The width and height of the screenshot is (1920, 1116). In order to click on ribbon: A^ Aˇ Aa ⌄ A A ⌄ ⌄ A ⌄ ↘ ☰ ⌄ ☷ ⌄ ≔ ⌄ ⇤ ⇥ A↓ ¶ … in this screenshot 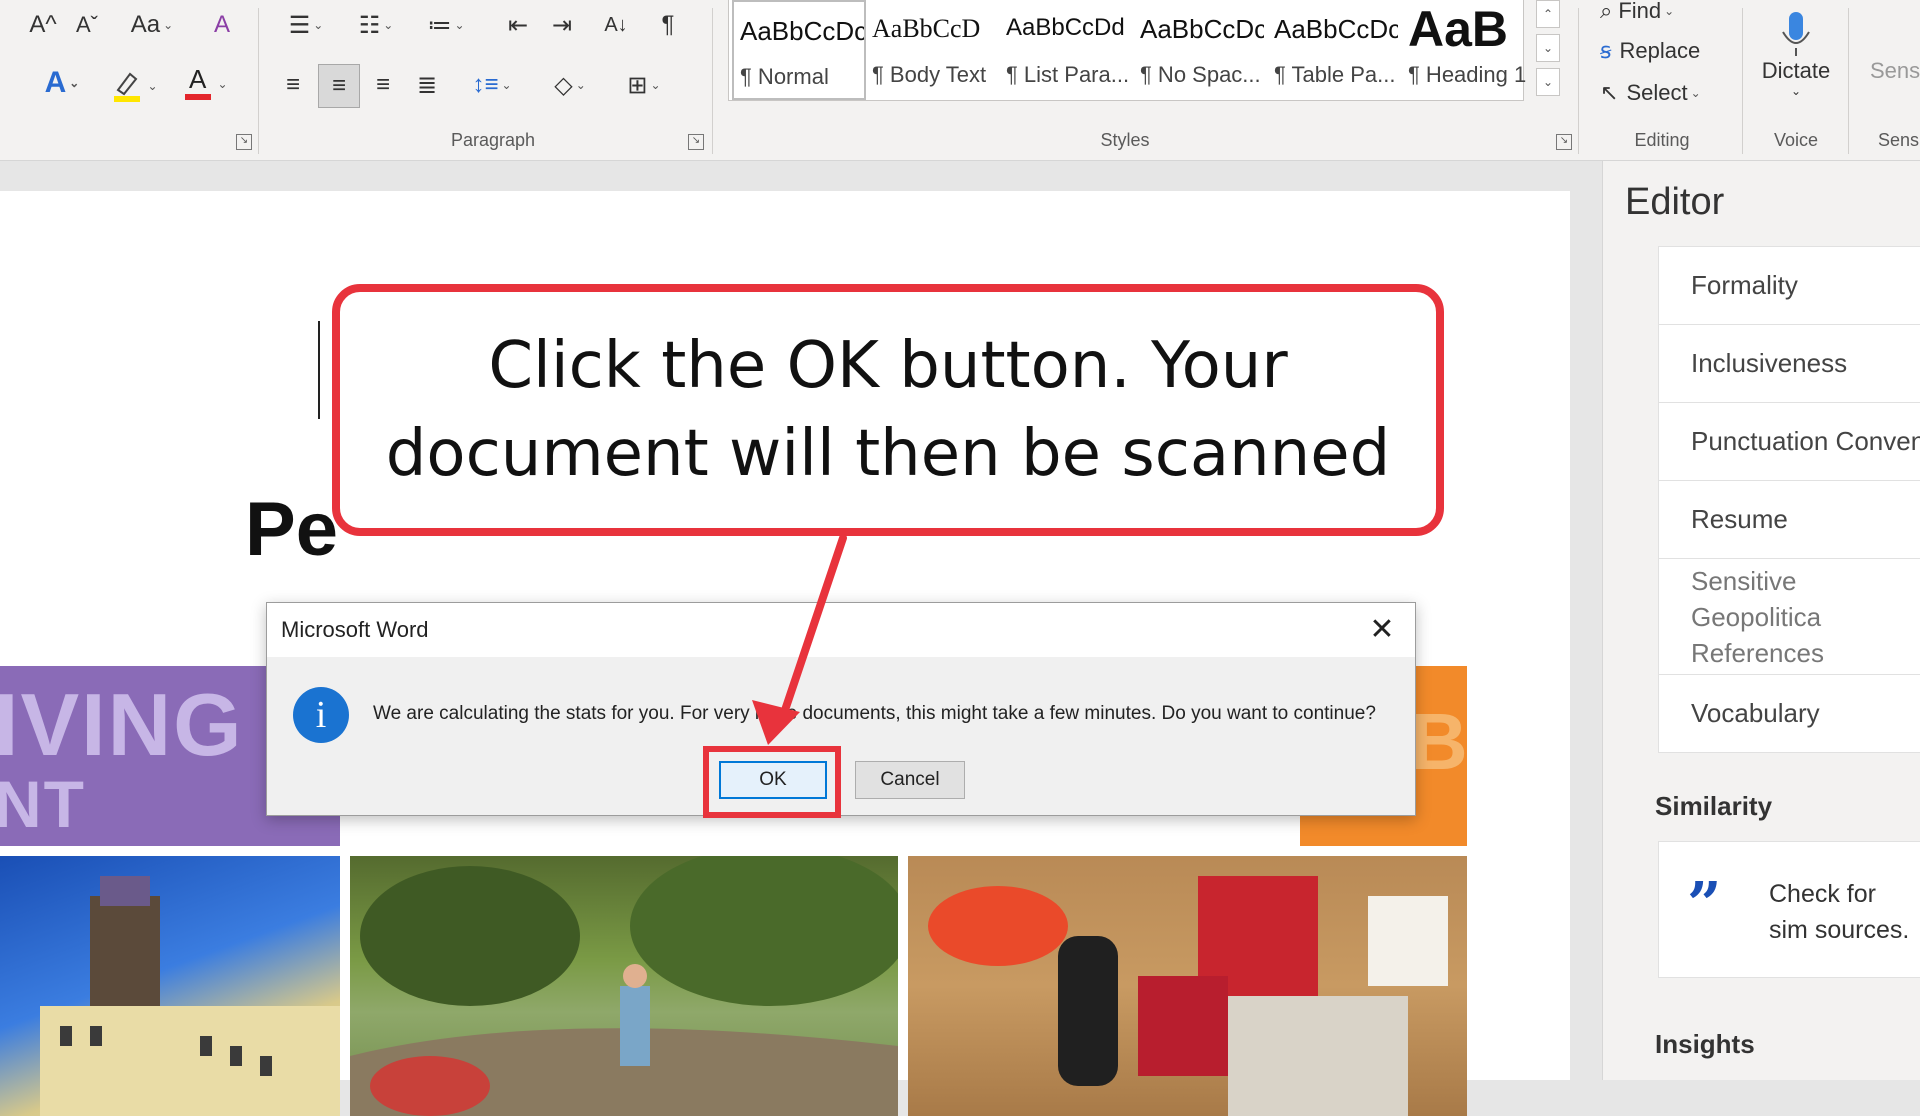, I will do `click(960, 80)`.